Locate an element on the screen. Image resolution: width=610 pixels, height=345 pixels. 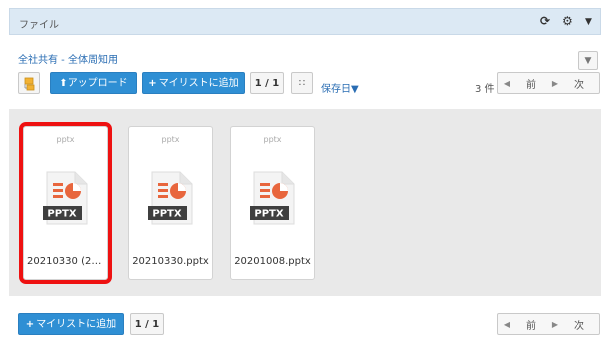
add-mylist-button-bottom: + マイリストに追加 is located at coordinates (71, 324).